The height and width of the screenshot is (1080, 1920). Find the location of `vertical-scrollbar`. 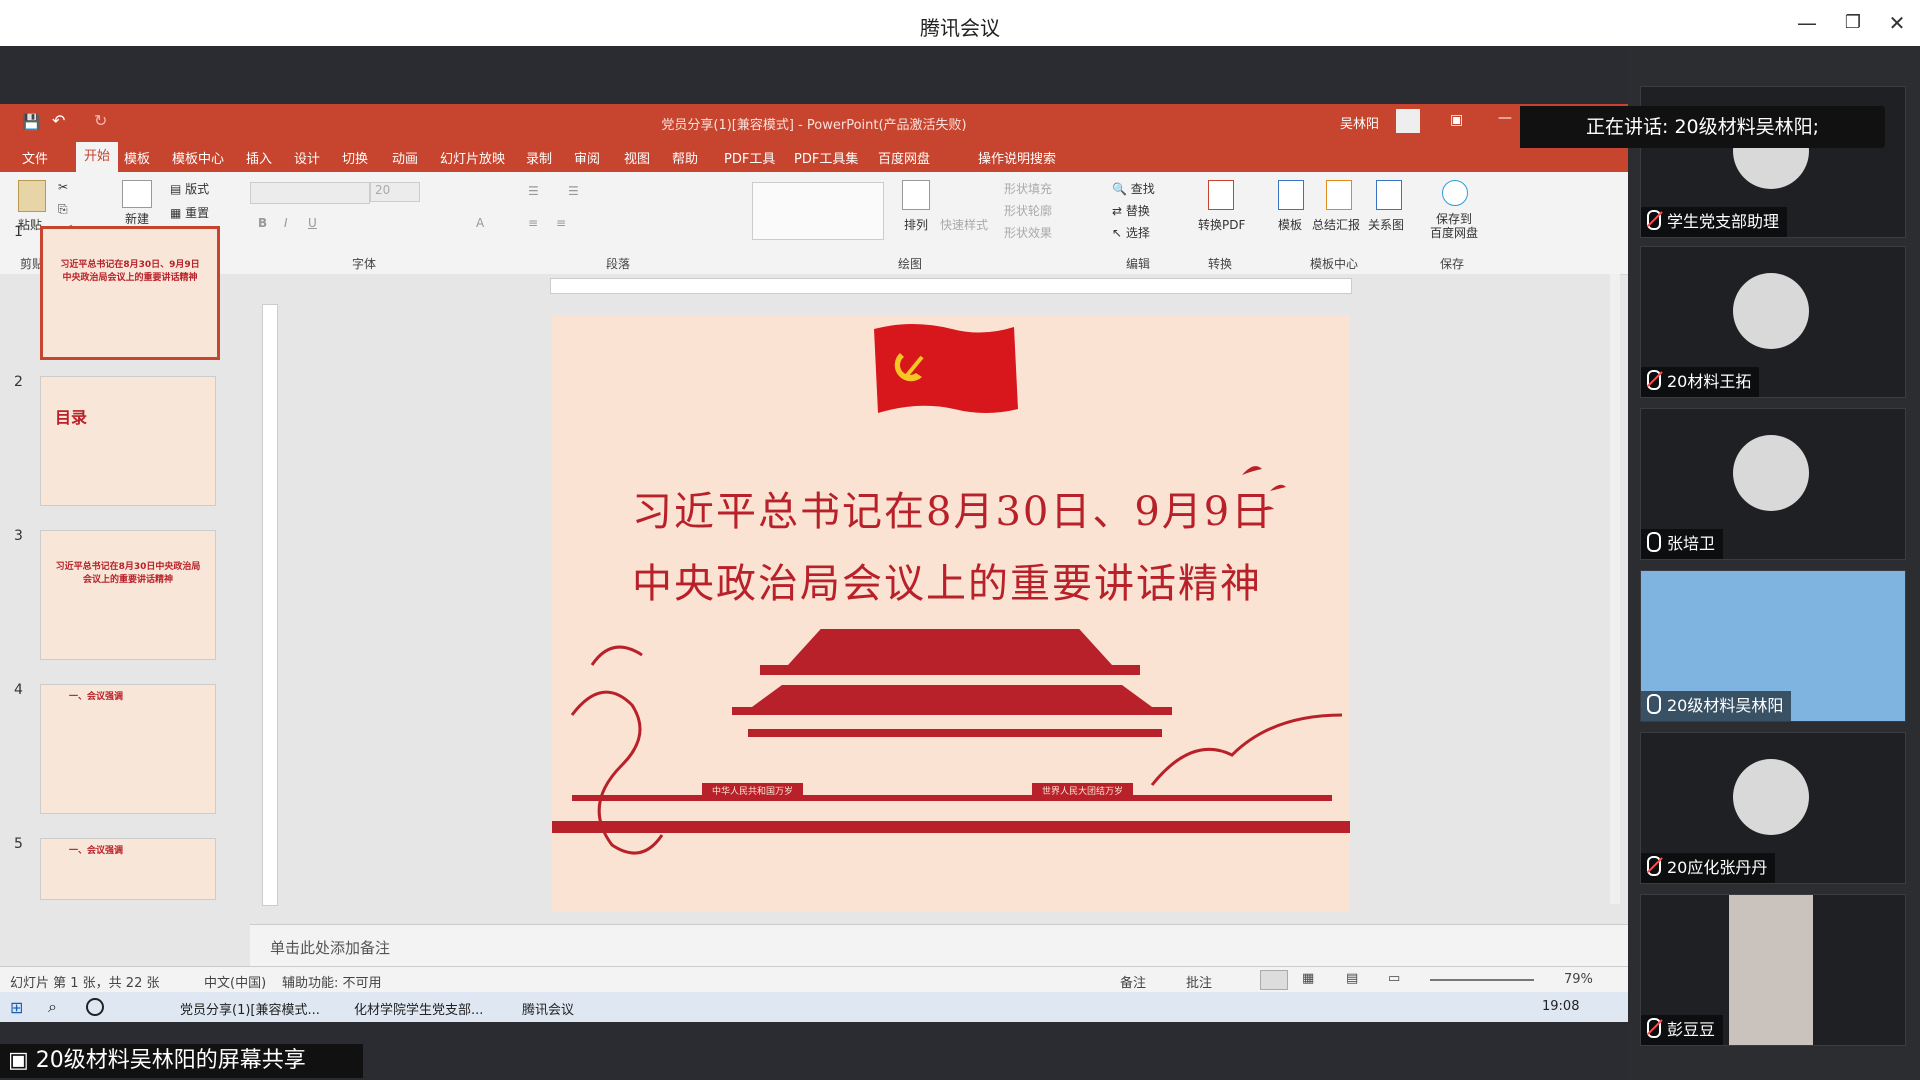

vertical-scrollbar is located at coordinates (1615, 589).